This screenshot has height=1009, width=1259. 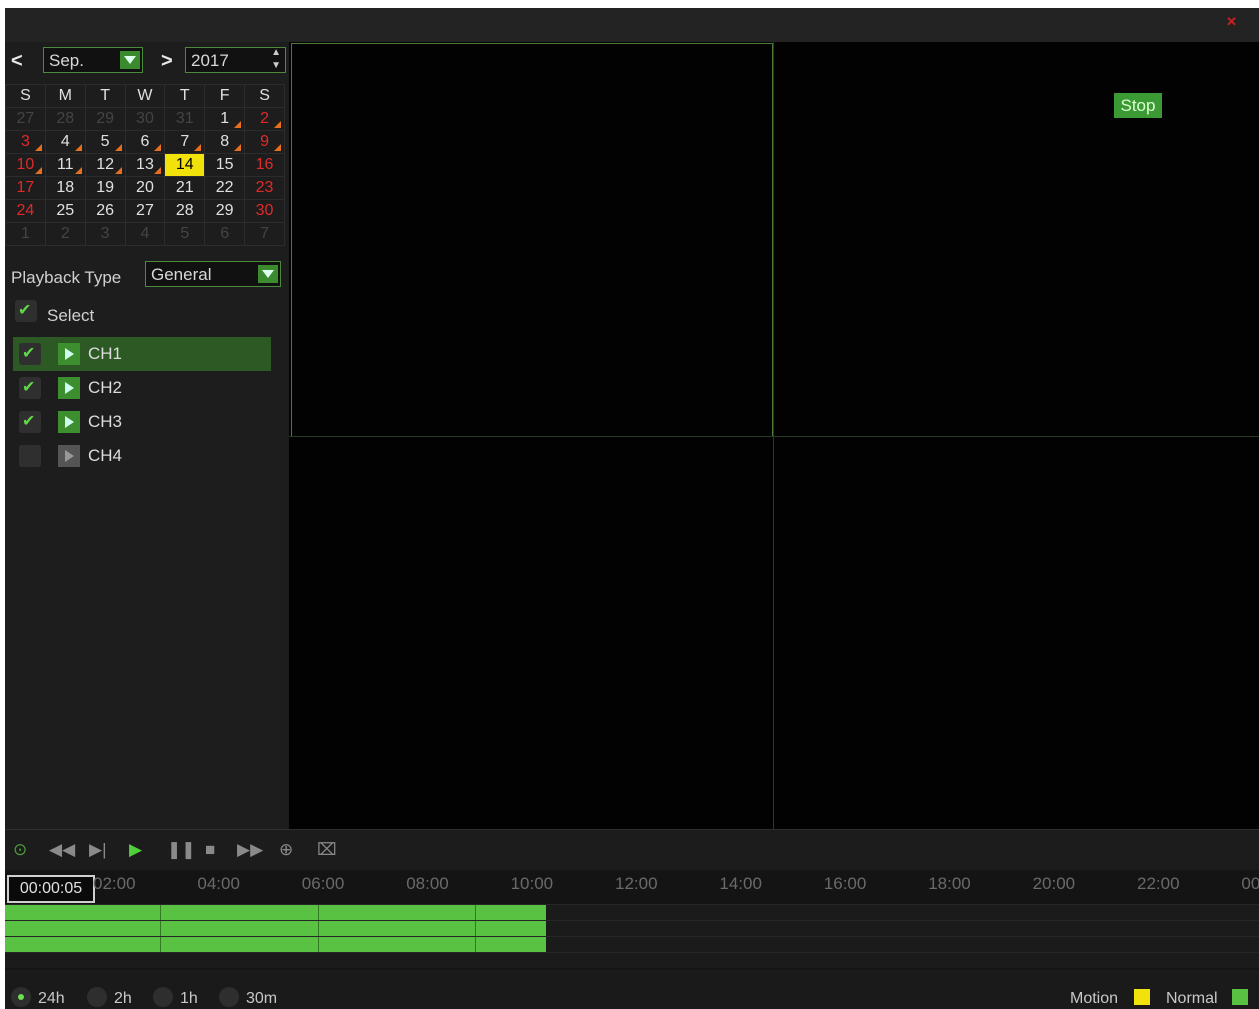 What do you see at coordinates (181, 850) in the screenshot?
I see `pause-icon: ❚❚` at bounding box center [181, 850].